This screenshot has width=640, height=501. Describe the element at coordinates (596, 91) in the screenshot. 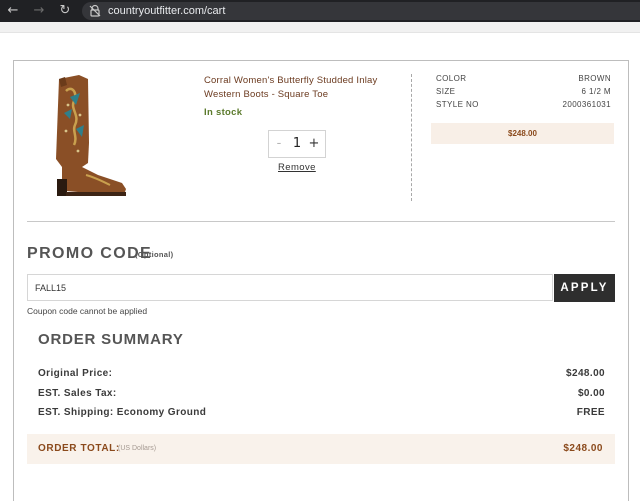

I see `attribute-value: 6 1/2 M` at that location.